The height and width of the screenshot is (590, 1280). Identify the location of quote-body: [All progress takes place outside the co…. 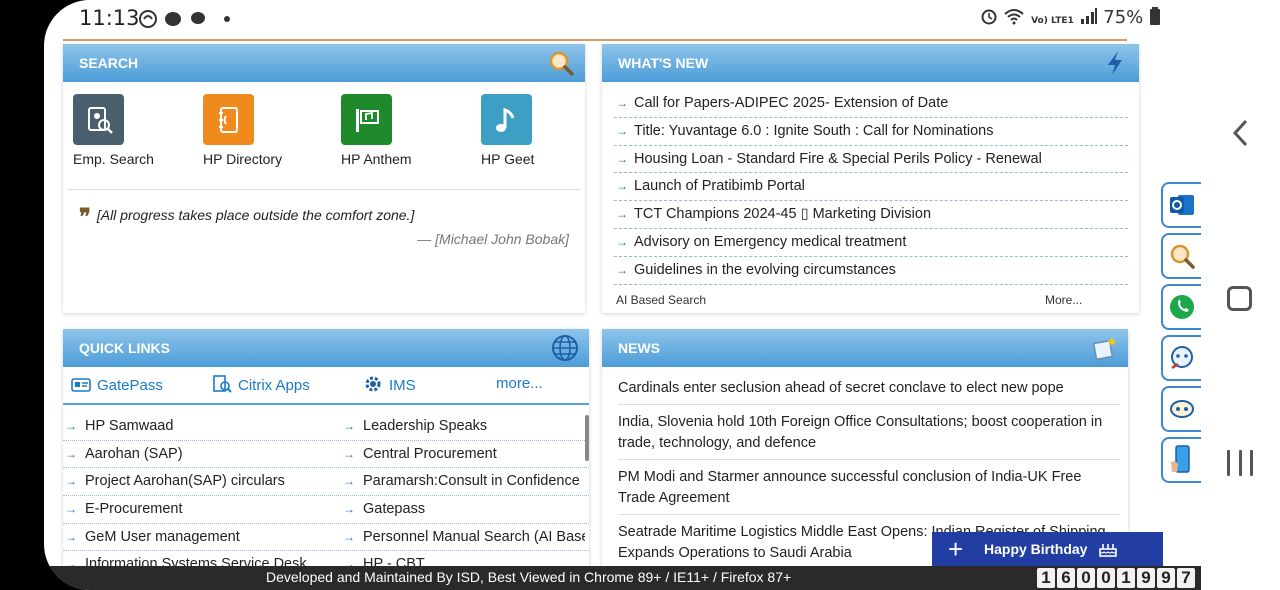
(255, 215).